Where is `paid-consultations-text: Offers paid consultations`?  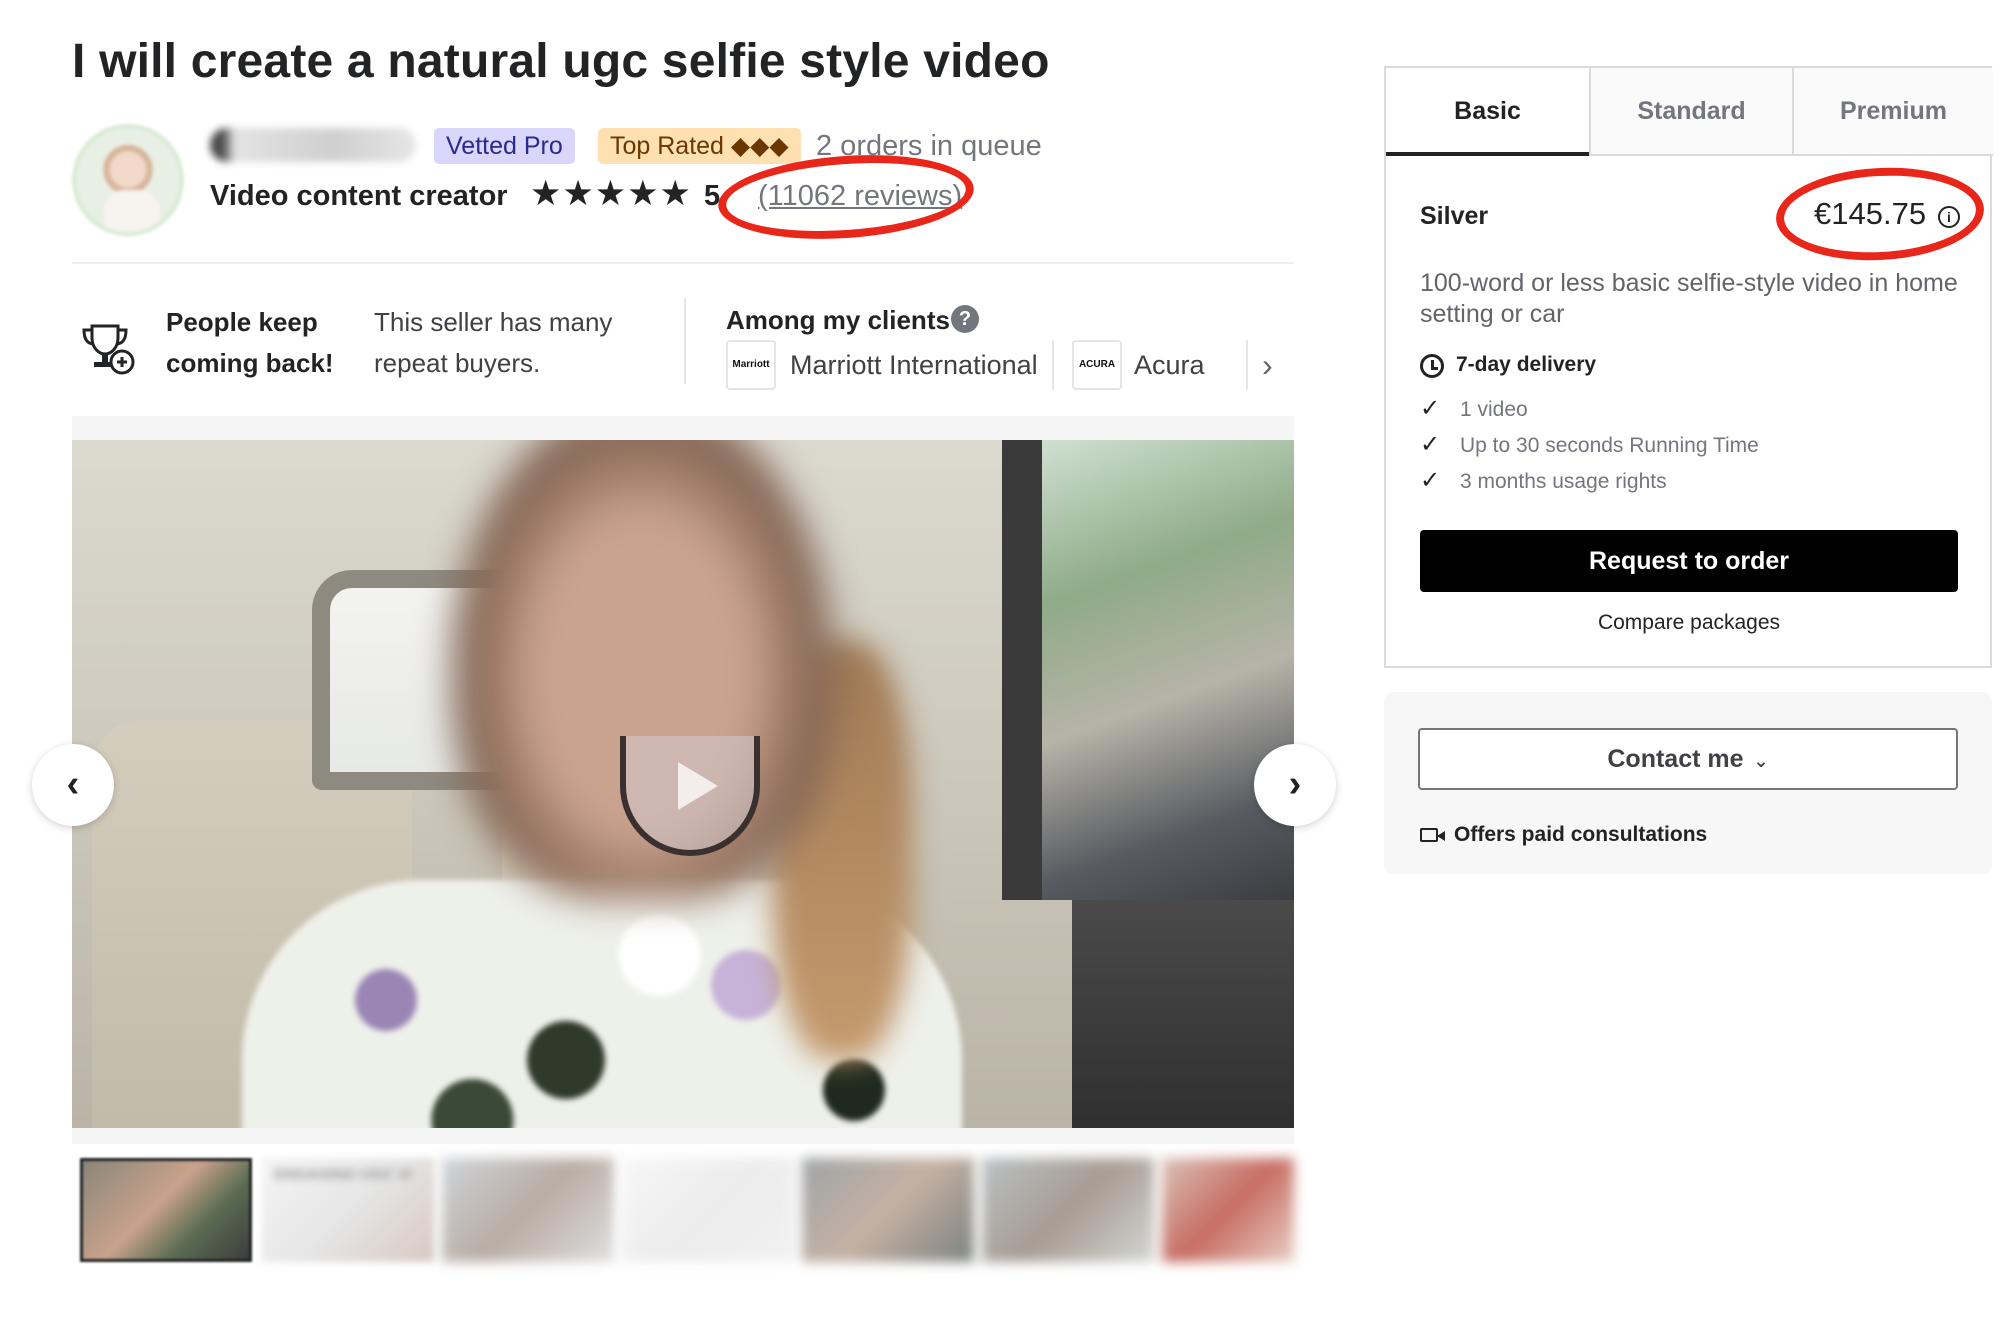
paid-consultations-text: Offers paid consultations is located at coordinates (1581, 834).